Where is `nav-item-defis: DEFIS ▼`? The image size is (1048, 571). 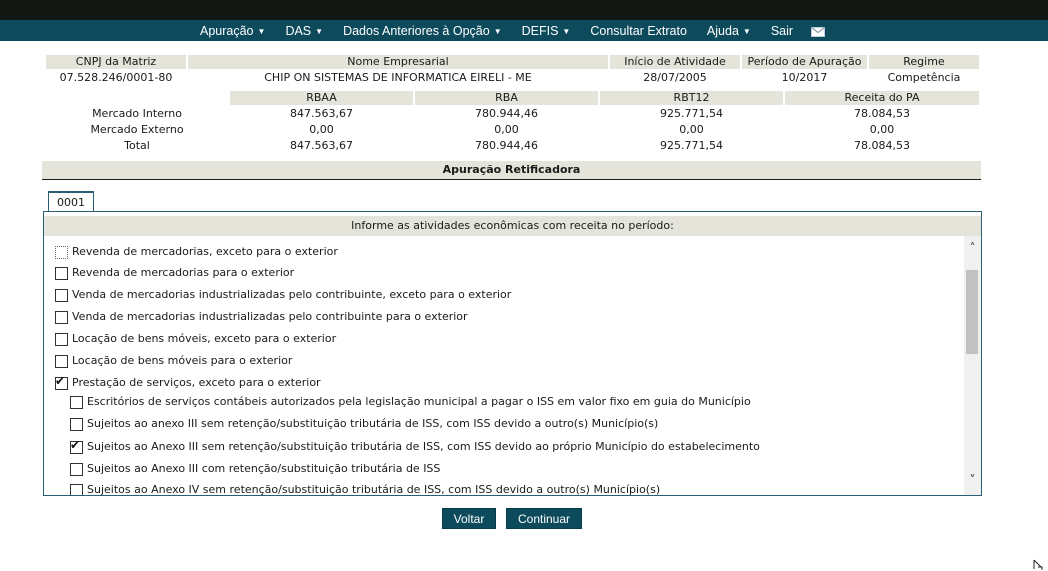 nav-item-defis: DEFIS ▼ is located at coordinates (546, 31).